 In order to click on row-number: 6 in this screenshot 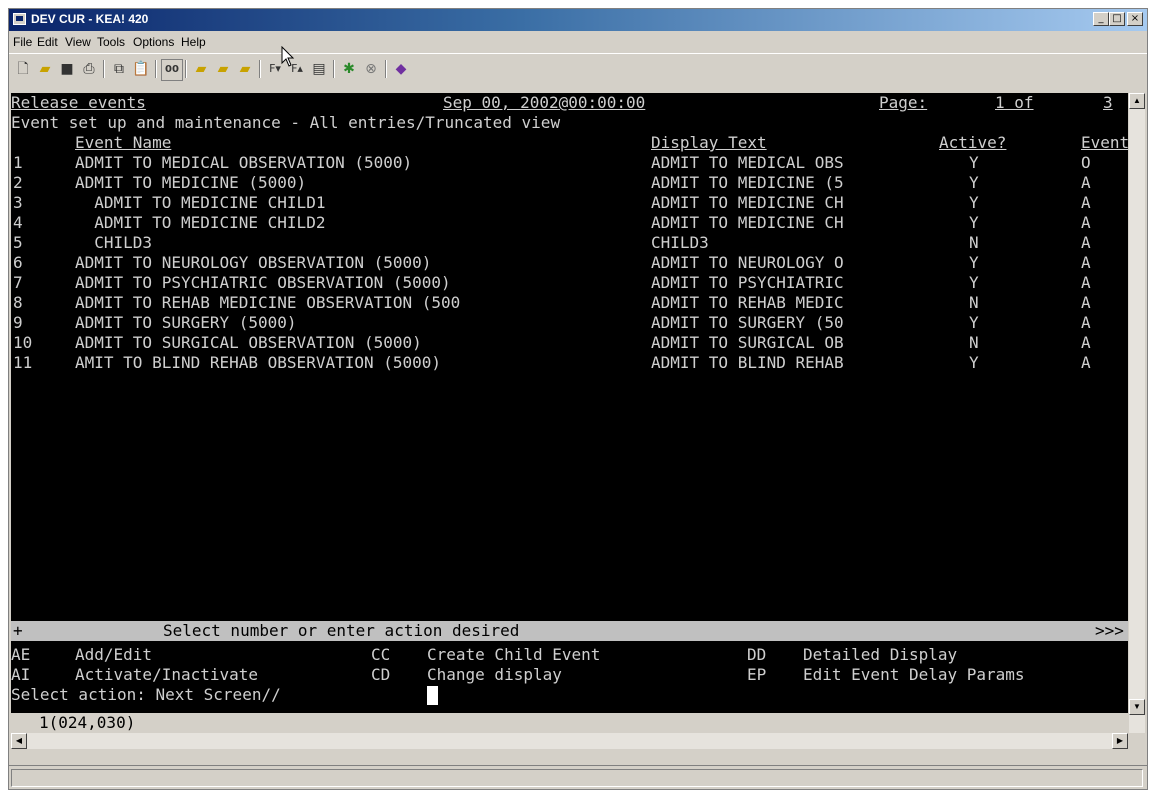, I will do `click(18, 262)`.